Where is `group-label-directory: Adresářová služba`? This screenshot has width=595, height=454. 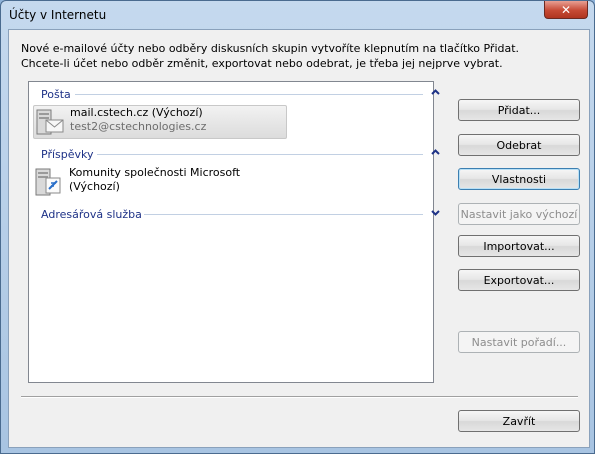
group-label-directory: Adresářová služba is located at coordinates (91, 214).